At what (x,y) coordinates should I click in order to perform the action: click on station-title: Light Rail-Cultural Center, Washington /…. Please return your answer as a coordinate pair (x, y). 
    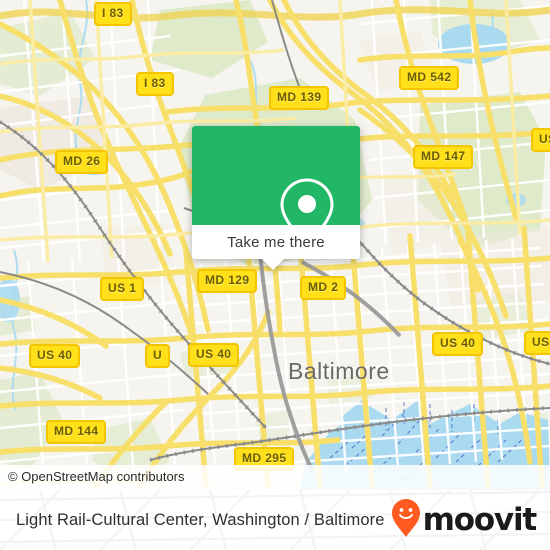
    Looking at the image, I should click on (200, 519).